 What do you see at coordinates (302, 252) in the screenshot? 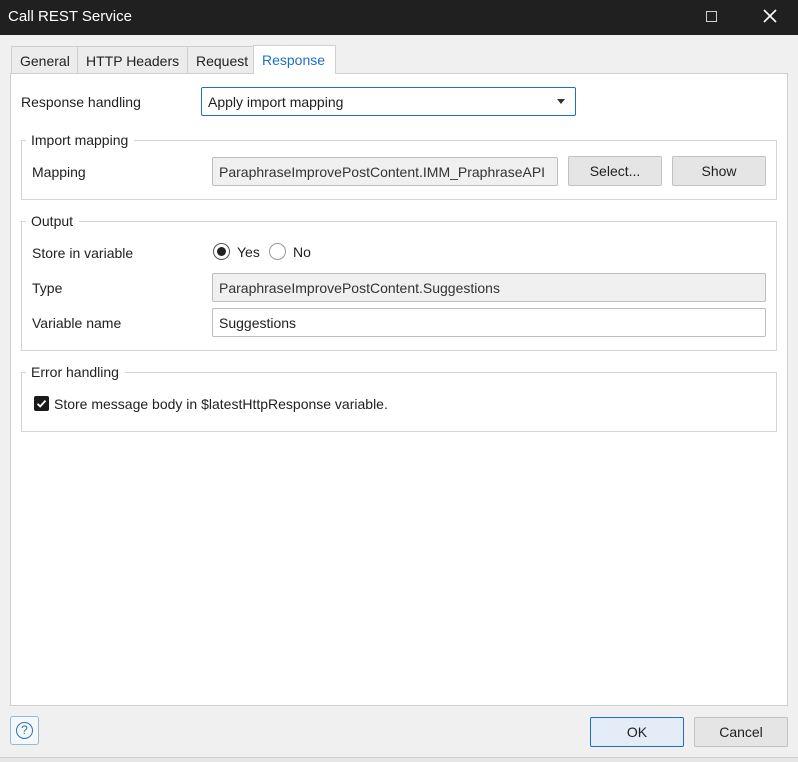
I see `store-no-label: No` at bounding box center [302, 252].